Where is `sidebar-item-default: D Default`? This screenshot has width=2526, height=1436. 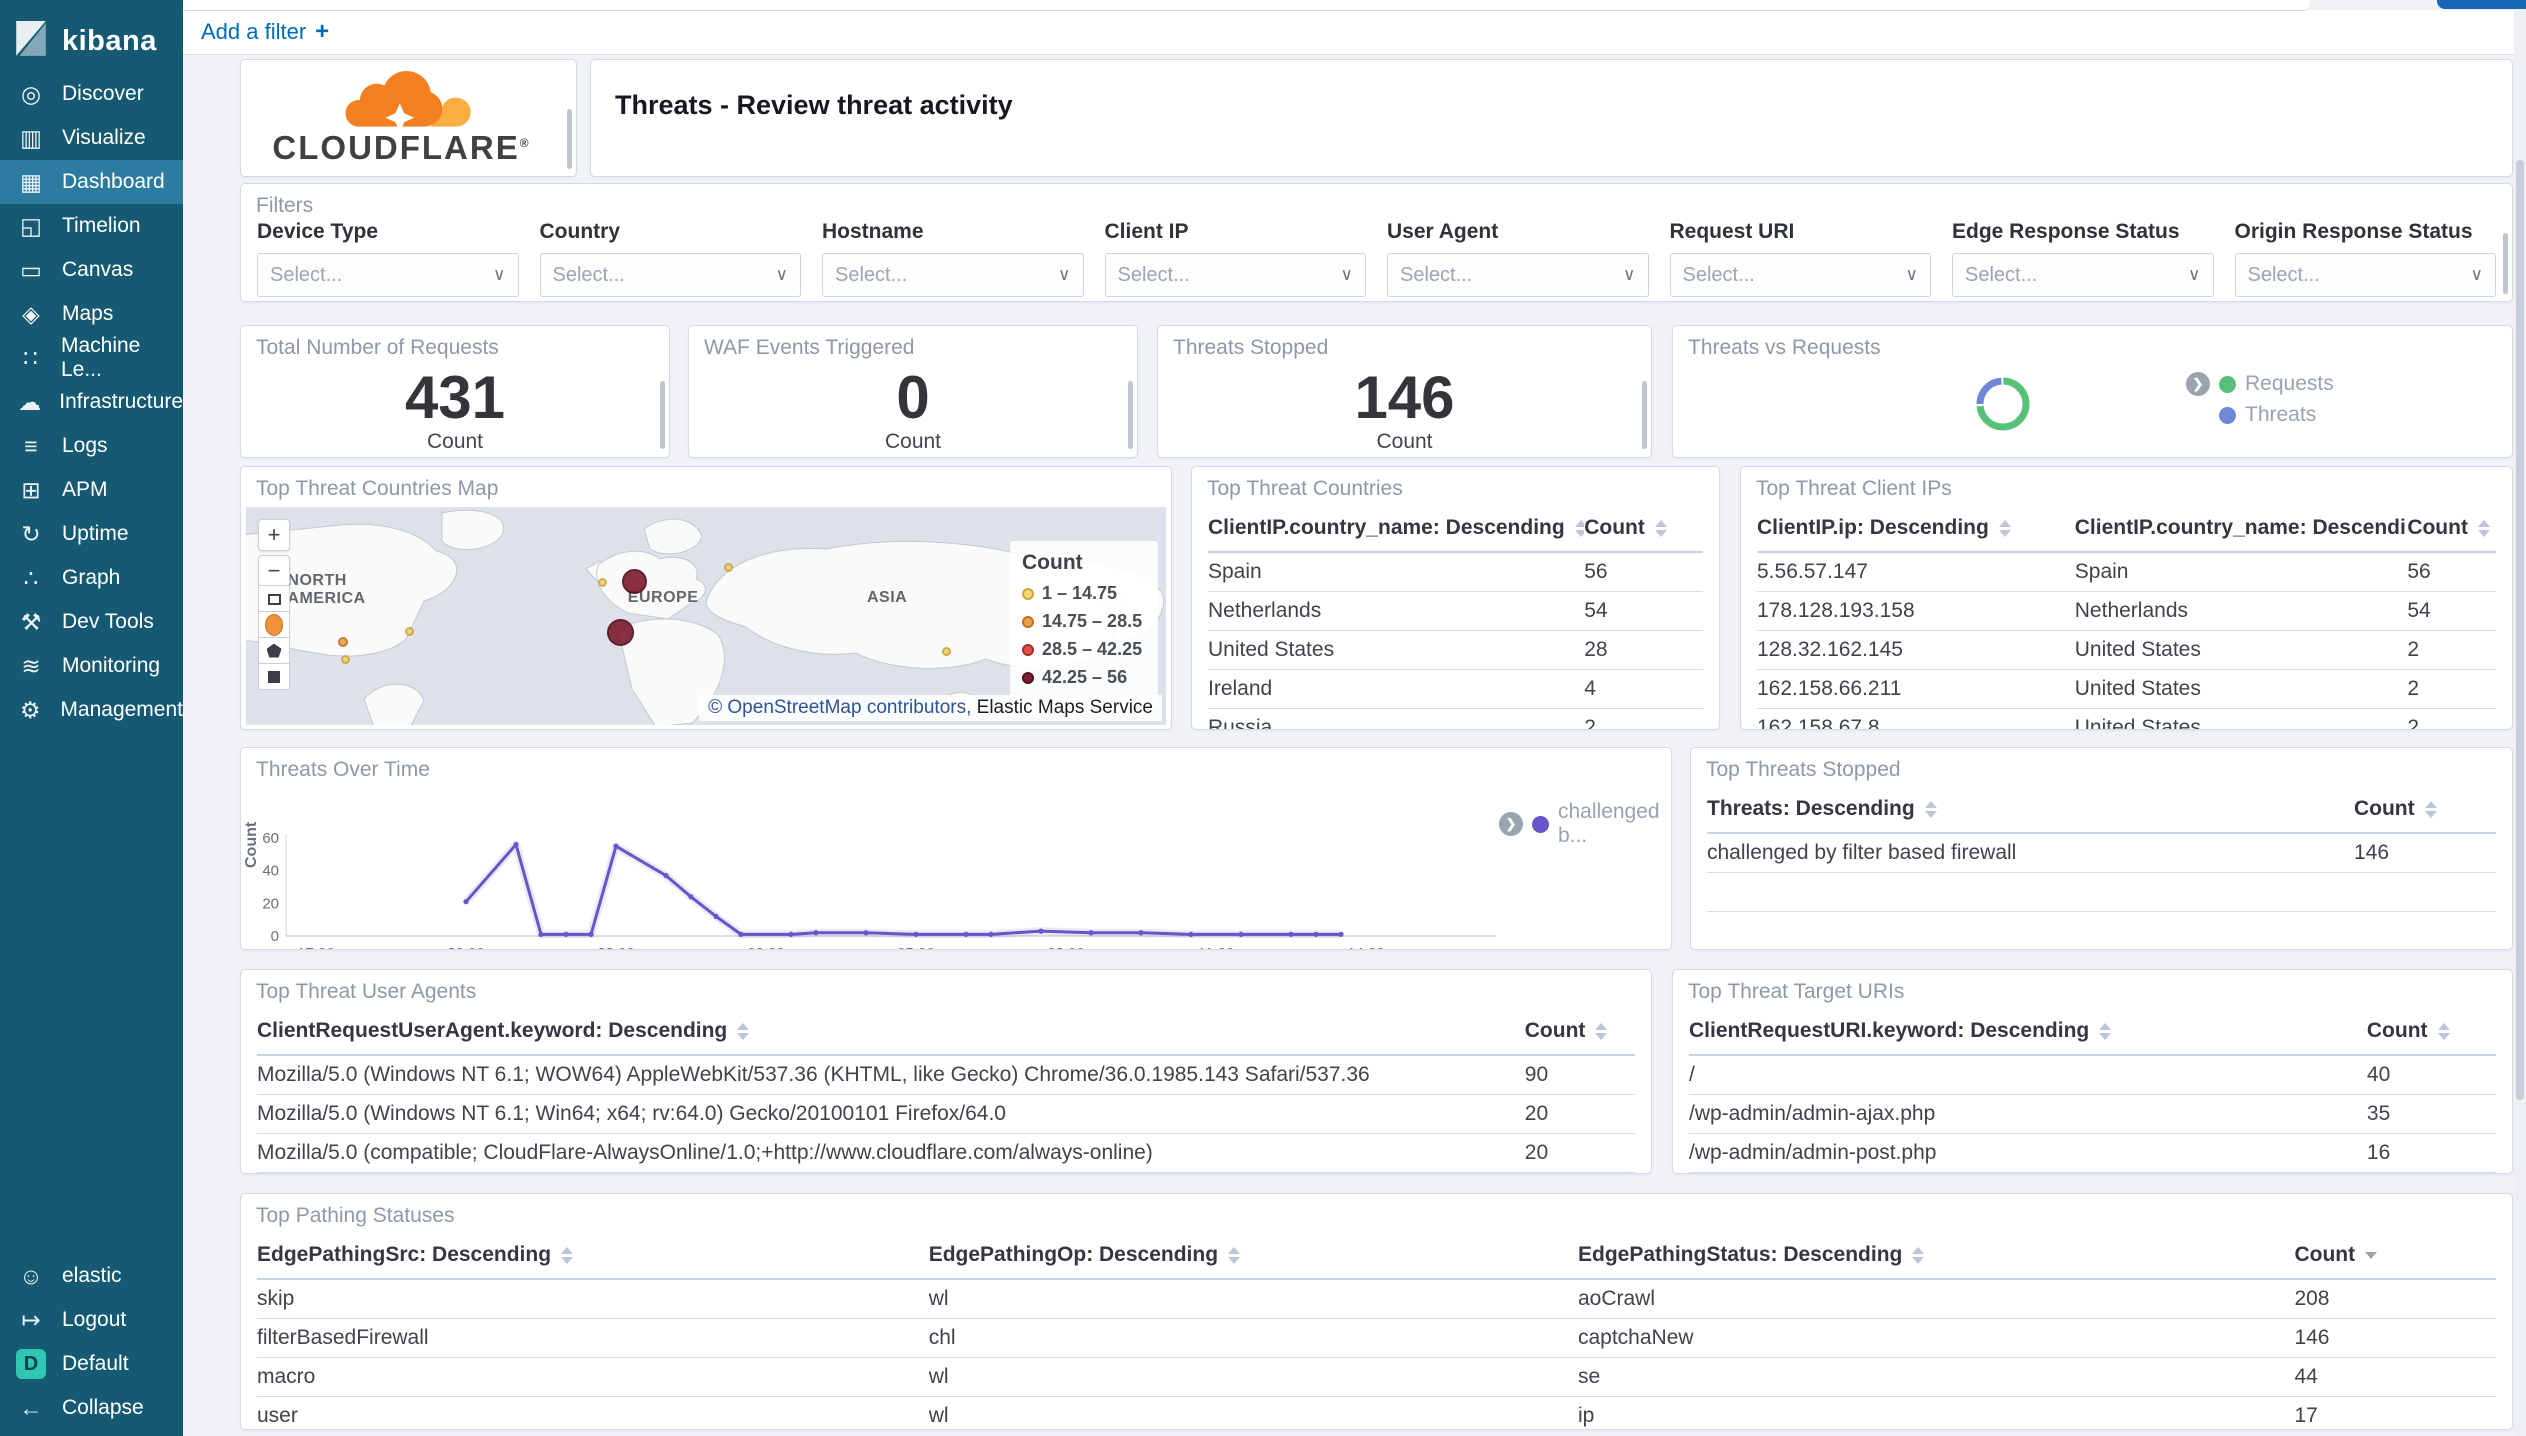
sidebar-item-default: D Default is located at coordinates (91, 1364).